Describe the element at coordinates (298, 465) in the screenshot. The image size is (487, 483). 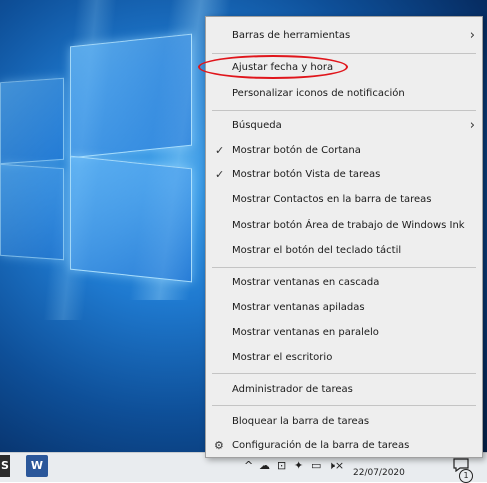
I see `dropbox-icon: ✦` at that location.